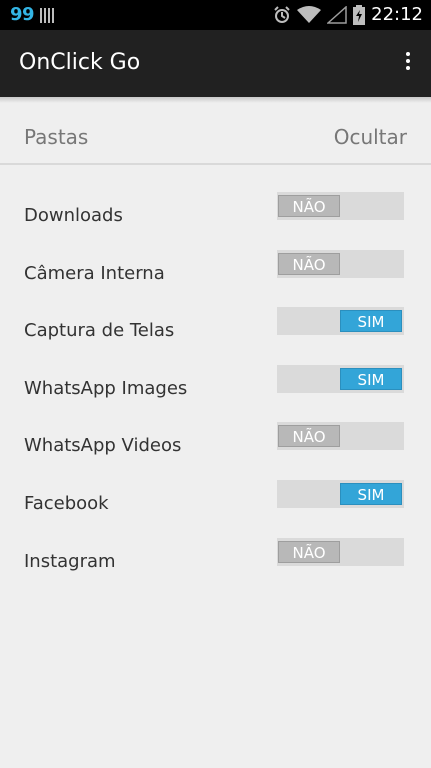  What do you see at coordinates (282, 14) in the screenshot?
I see `alarm-icon` at bounding box center [282, 14].